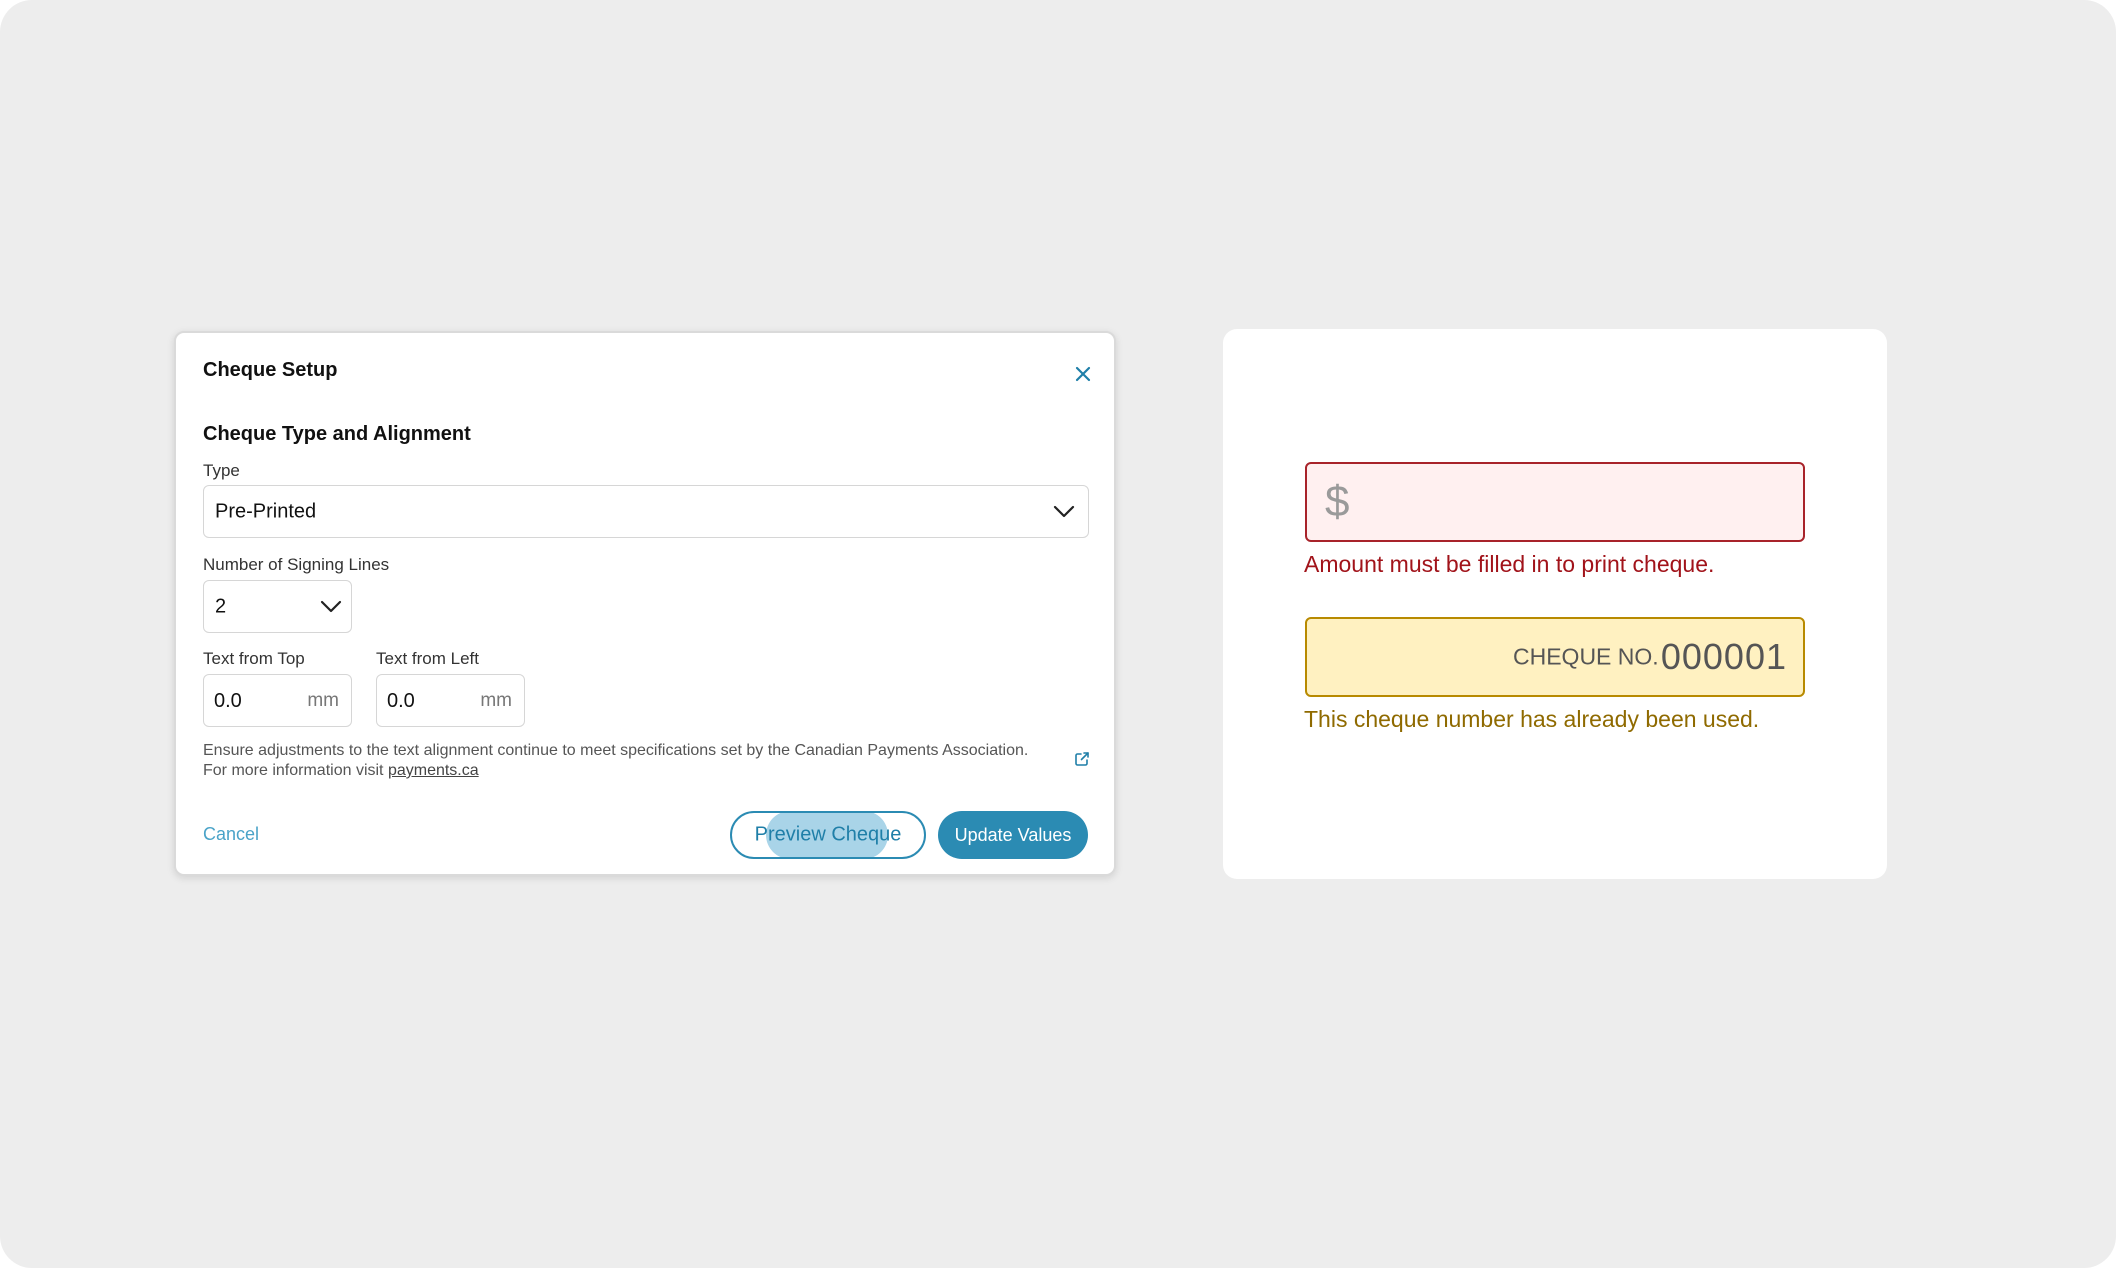  I want to click on text-from-left-unit: mm, so click(496, 700).